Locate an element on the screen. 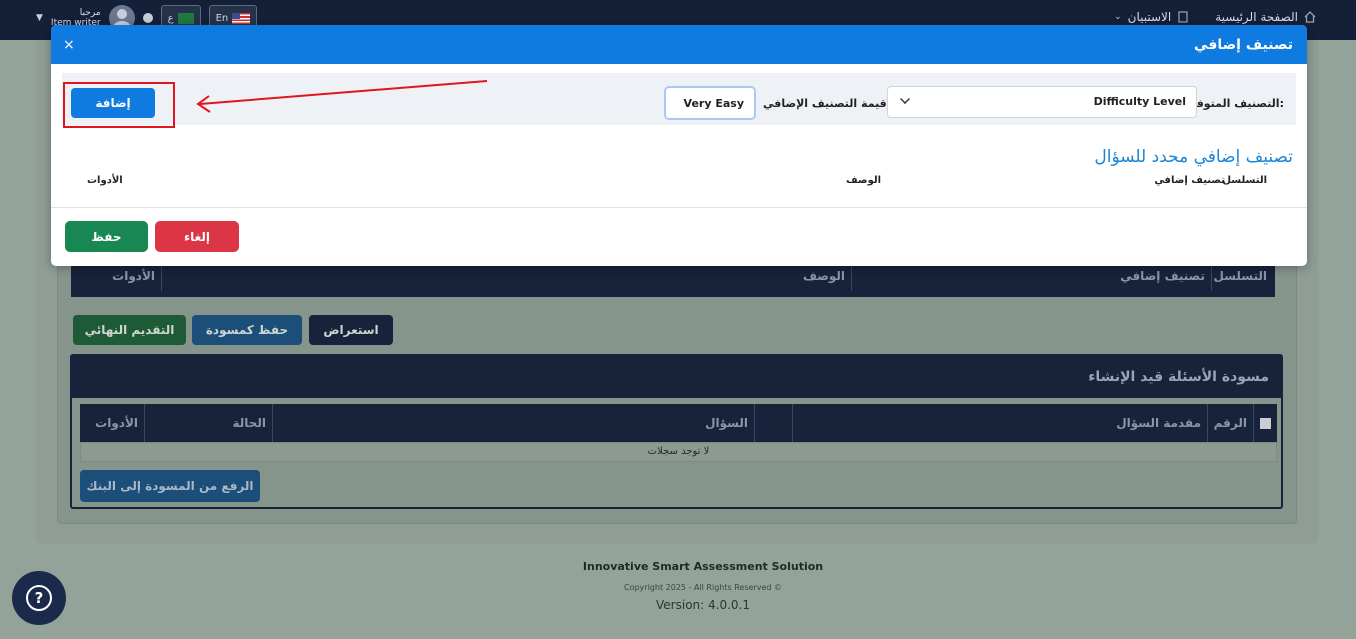 The width and height of the screenshot is (1356, 639). modal-title: تصنيف إضافي is located at coordinates (1243, 44).